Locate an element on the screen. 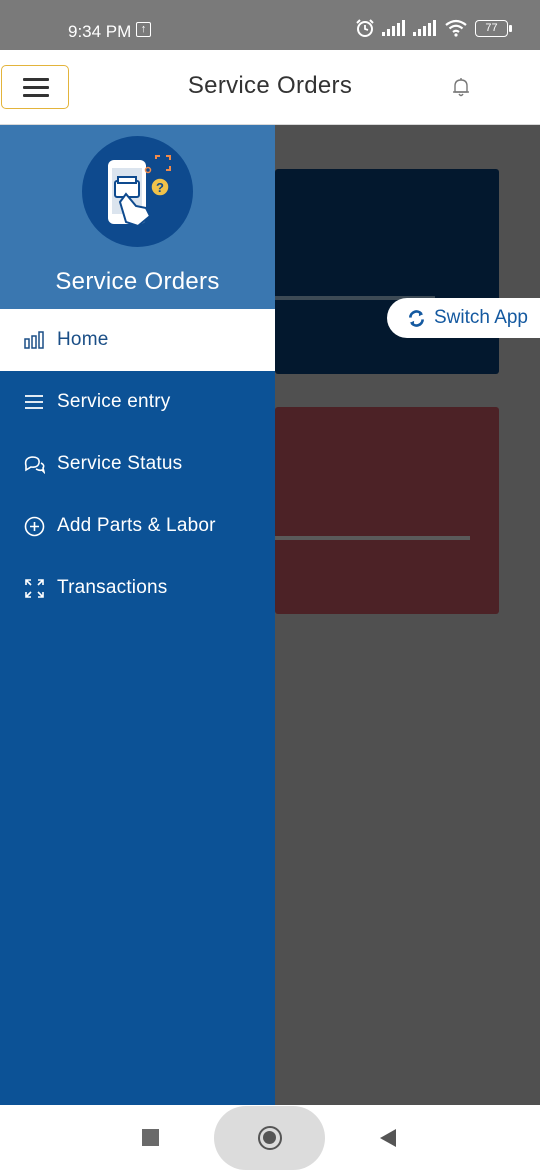 Image resolution: width=540 pixels, height=1170 pixels. nav-item-transactions: Transactions is located at coordinates (137, 588).